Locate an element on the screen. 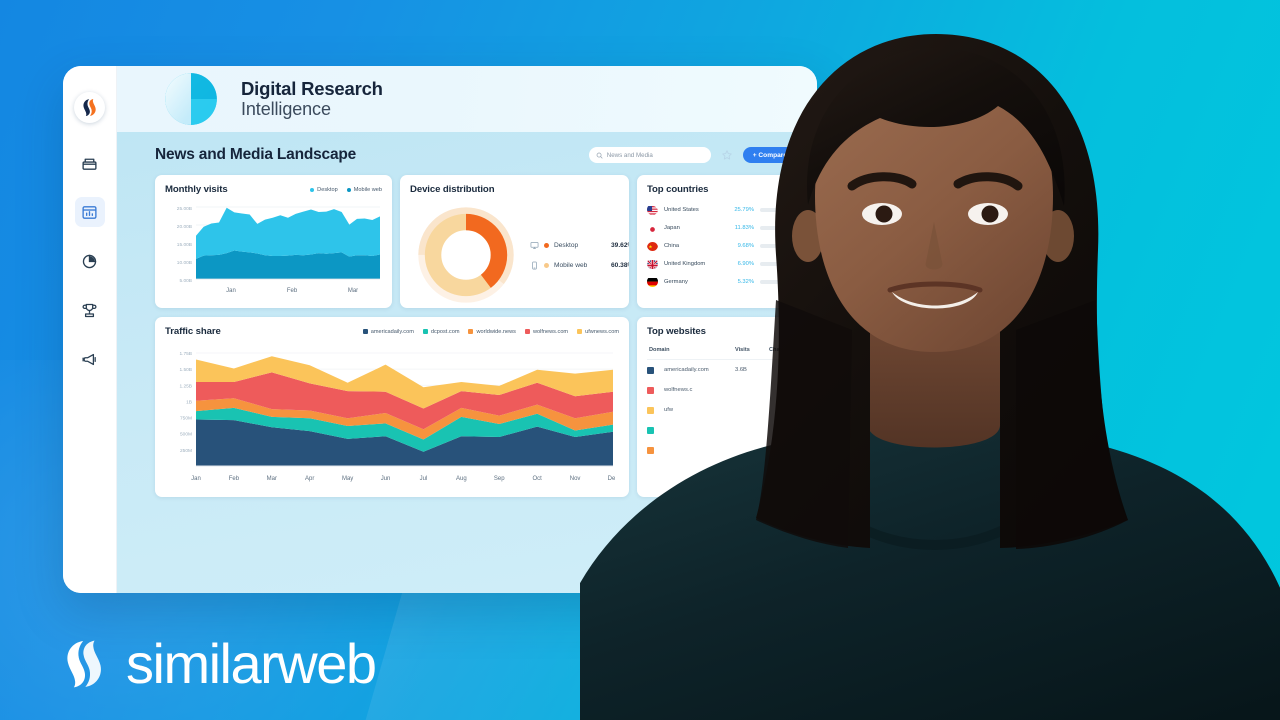 This screenshot has height=720, width=1280. dashboard-icon is located at coordinates (89, 212).